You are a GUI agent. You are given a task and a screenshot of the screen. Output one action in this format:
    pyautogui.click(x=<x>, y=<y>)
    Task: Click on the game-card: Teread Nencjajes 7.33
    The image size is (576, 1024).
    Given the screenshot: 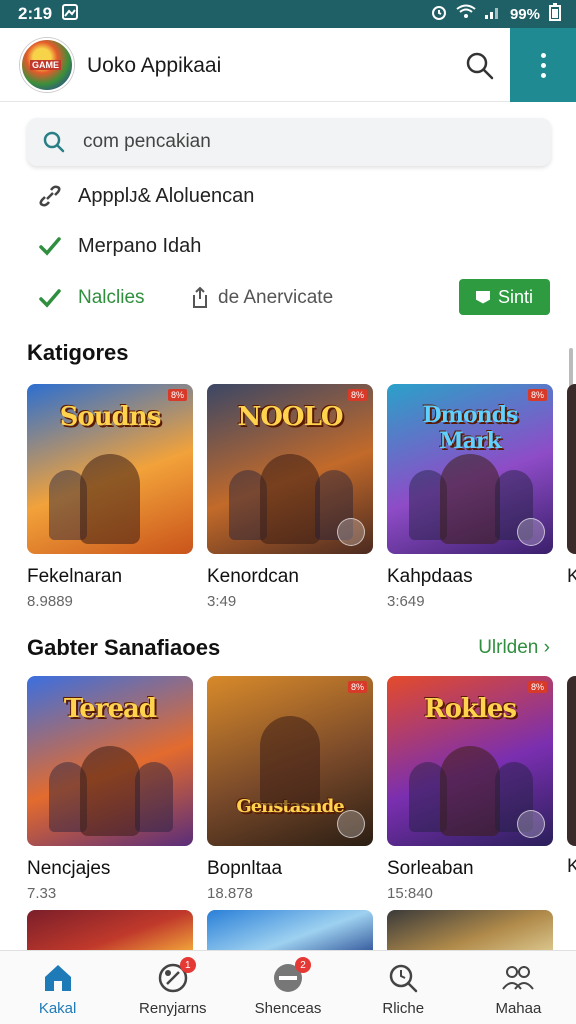 What is the action you would take?
    pyautogui.click(x=110, y=789)
    